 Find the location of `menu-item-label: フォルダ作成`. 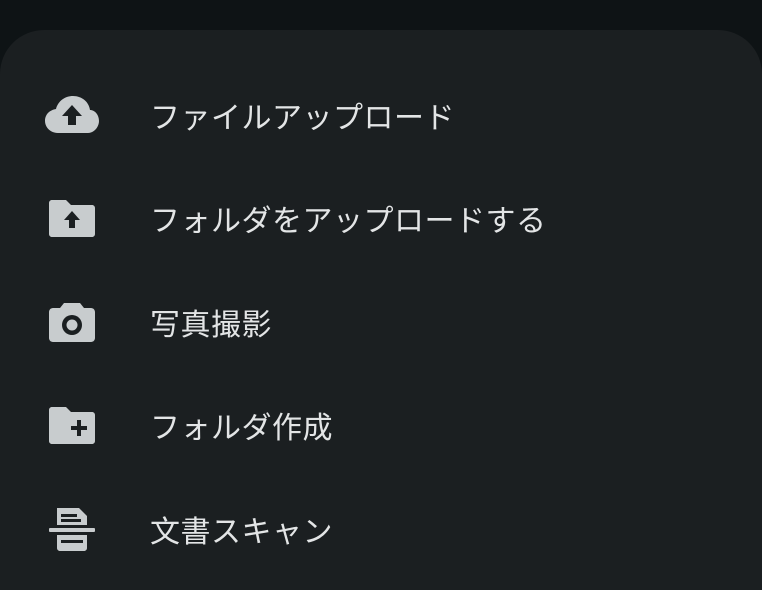

menu-item-label: フォルダ作成 is located at coordinates (241, 429).